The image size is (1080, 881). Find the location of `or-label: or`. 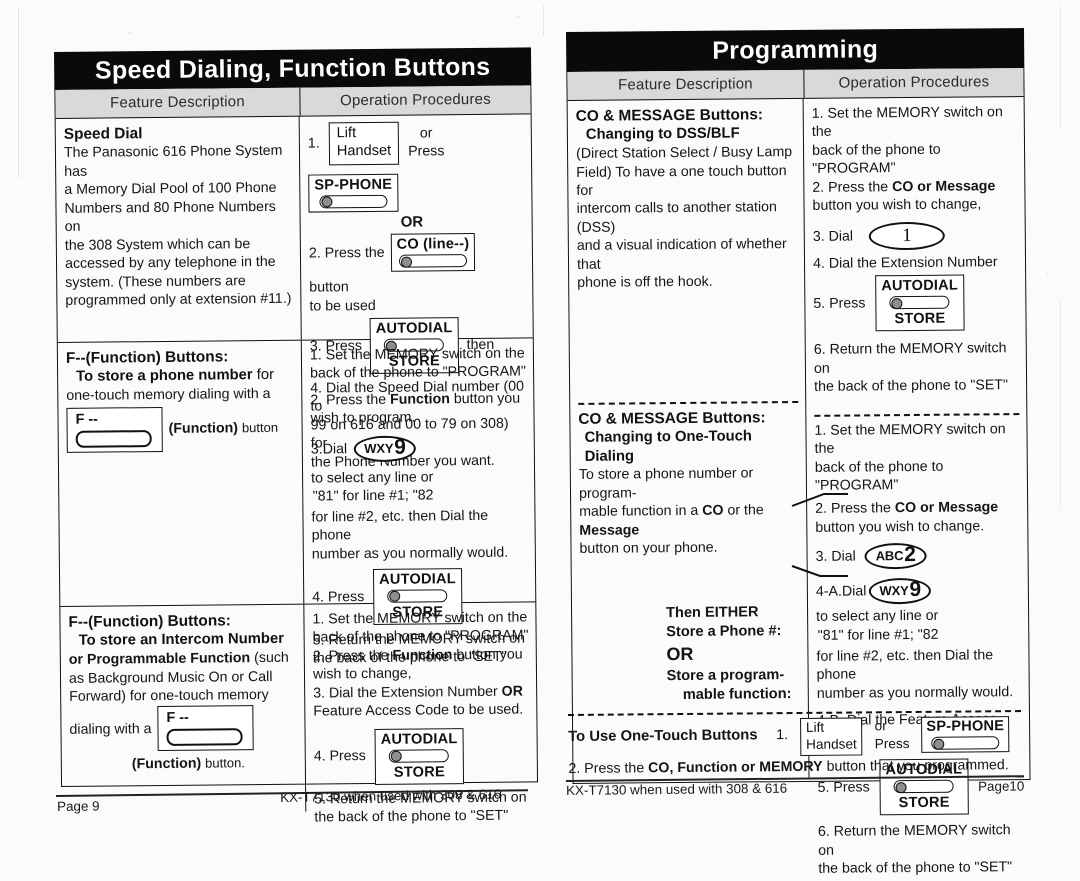

or-label: or is located at coordinates (426, 133).